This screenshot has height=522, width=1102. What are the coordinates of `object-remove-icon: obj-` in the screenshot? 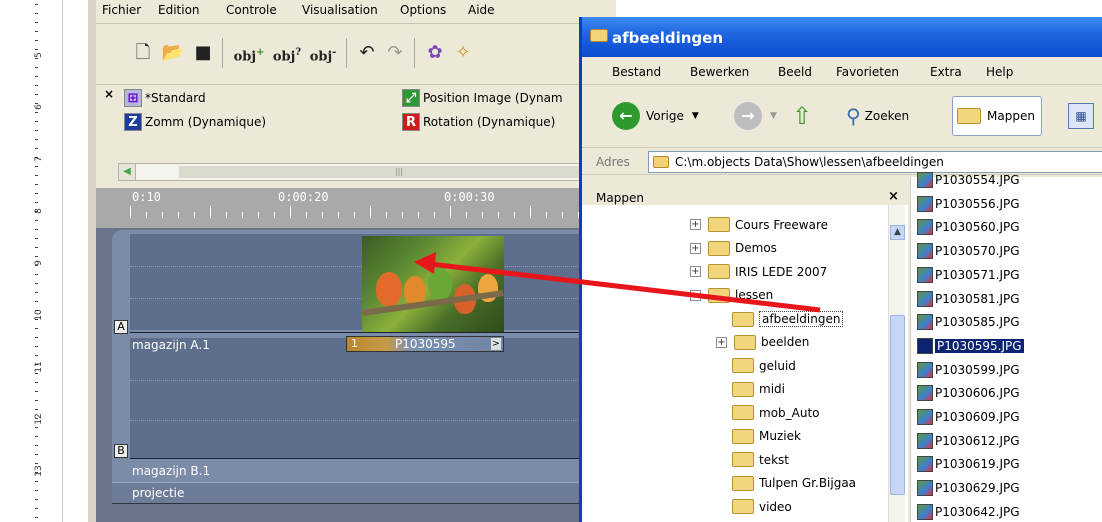 It's located at (323, 53).